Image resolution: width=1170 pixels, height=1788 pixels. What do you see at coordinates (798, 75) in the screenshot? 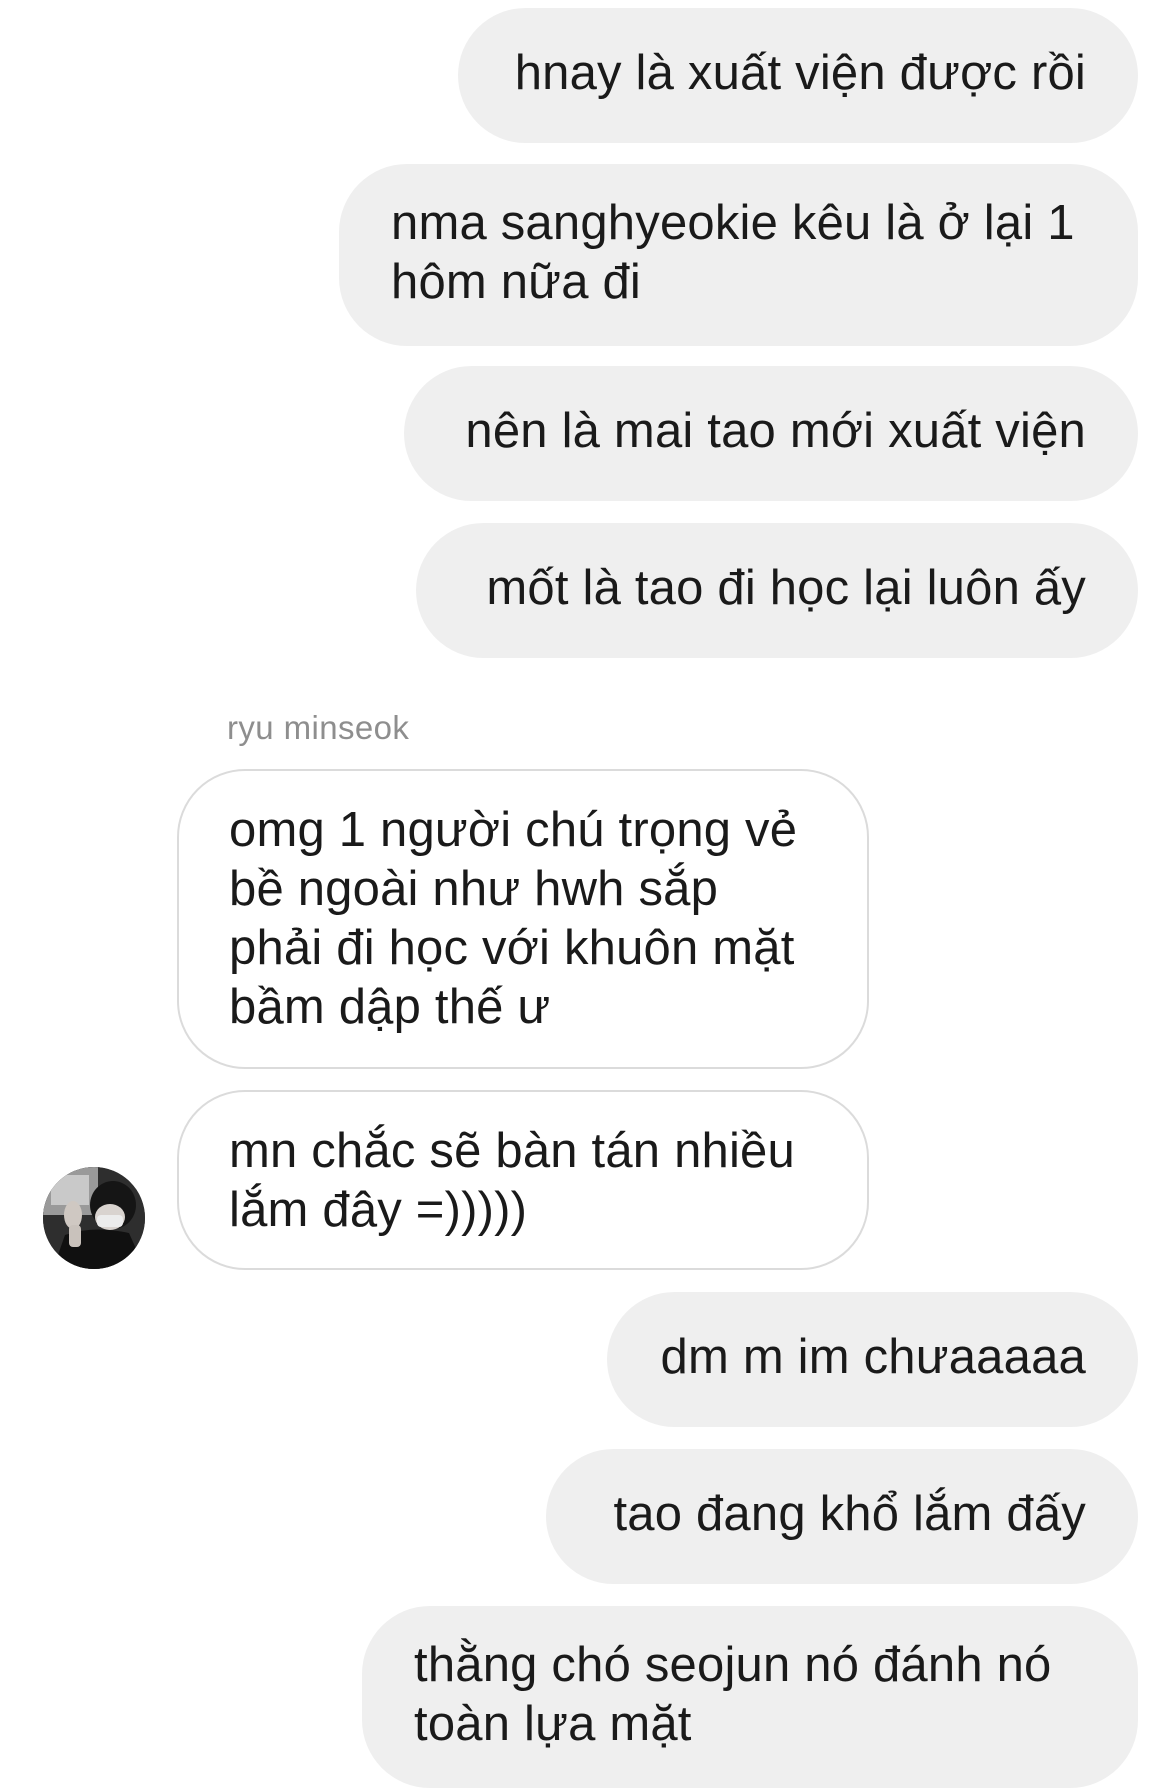
I see `outgoing-message: hnay là xuất viện được rồi` at bounding box center [798, 75].